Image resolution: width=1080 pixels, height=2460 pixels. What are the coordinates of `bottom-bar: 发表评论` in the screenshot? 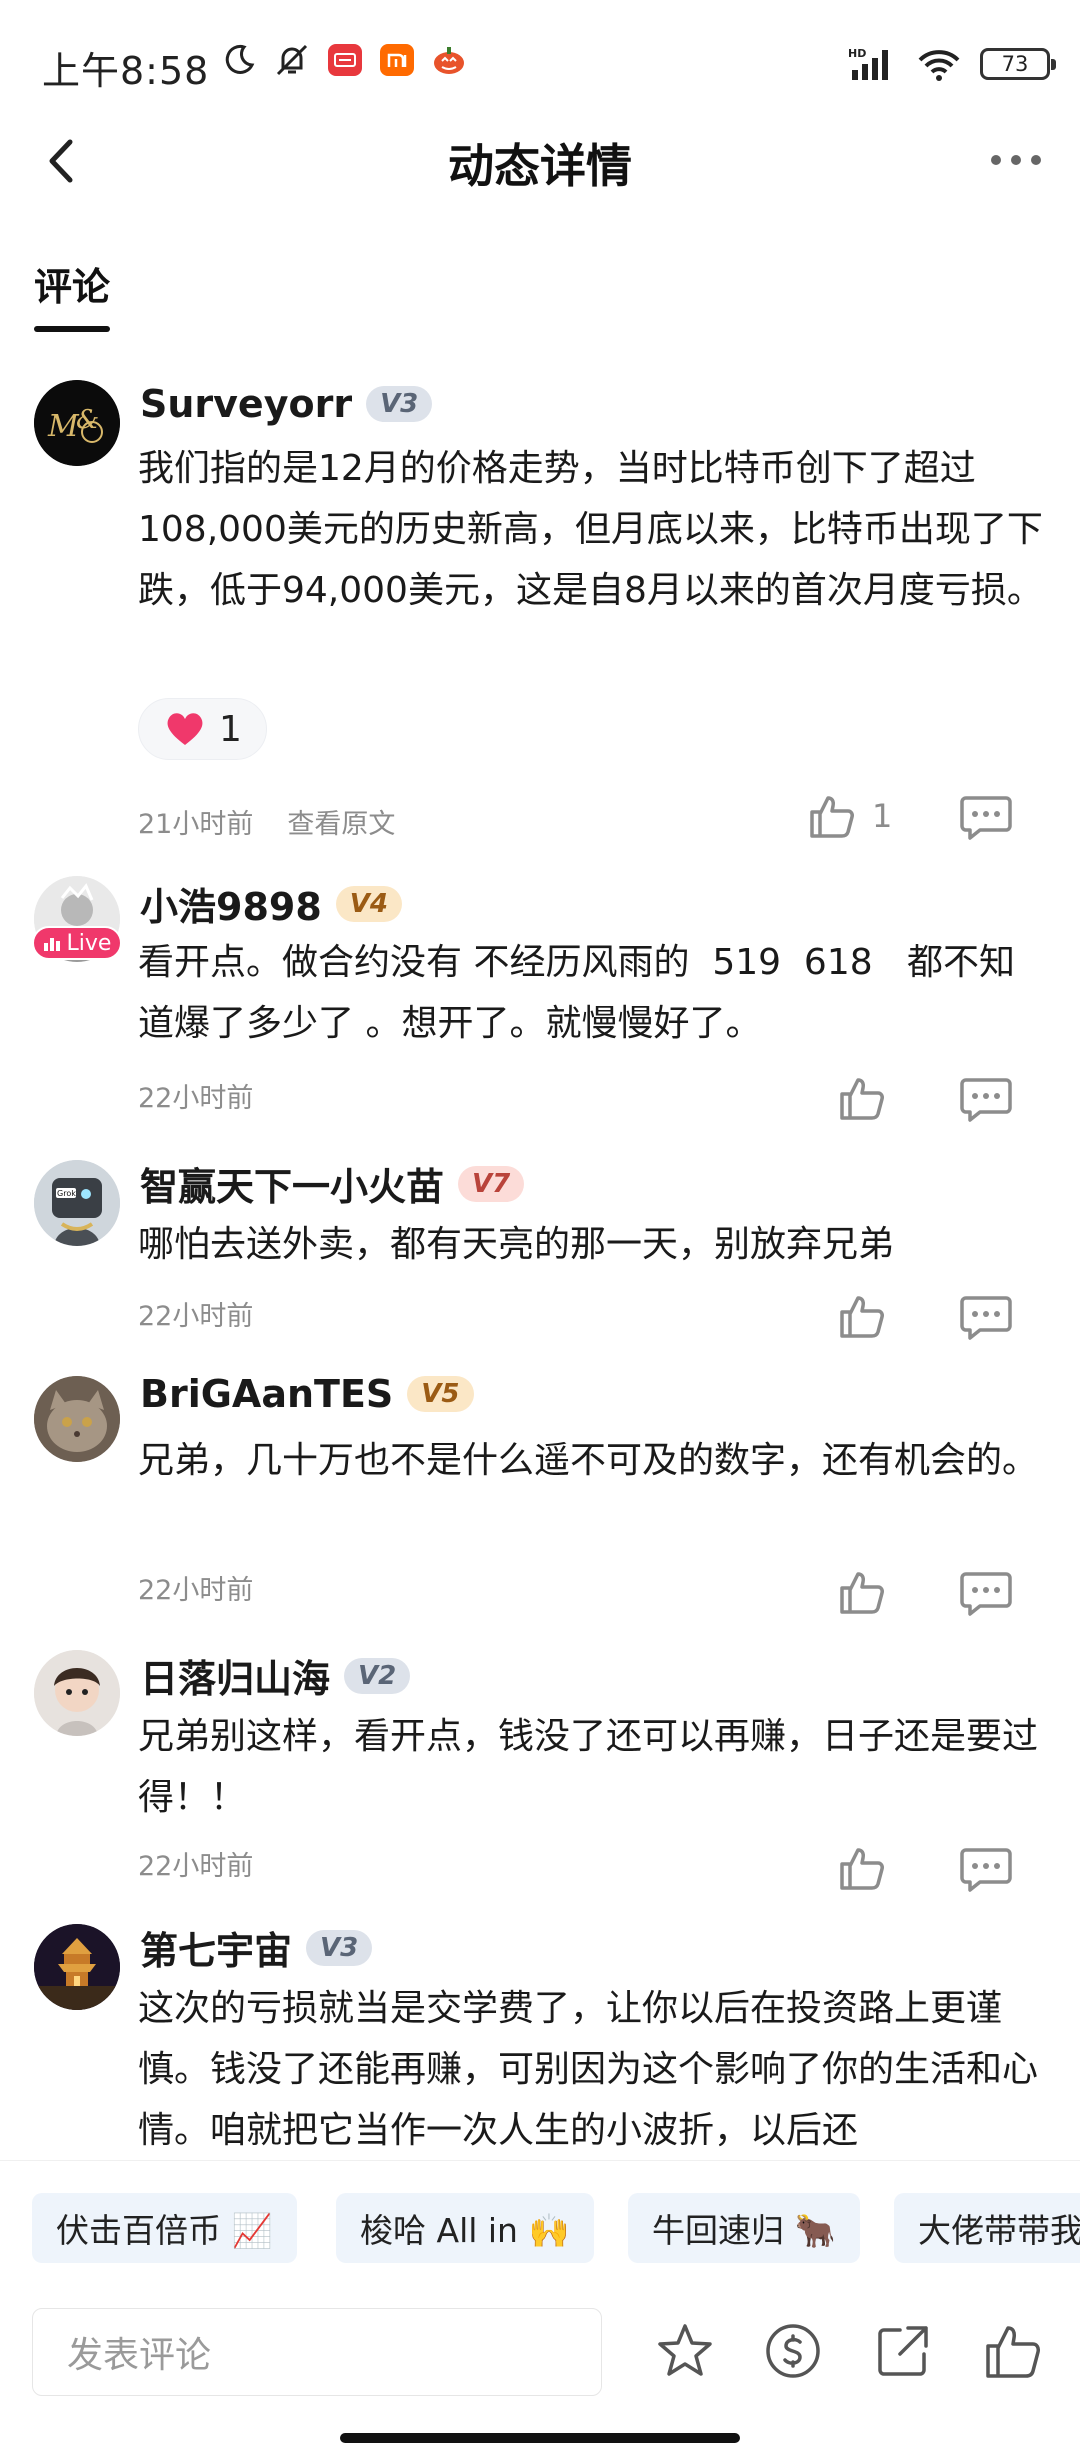 It's located at (540, 2370).